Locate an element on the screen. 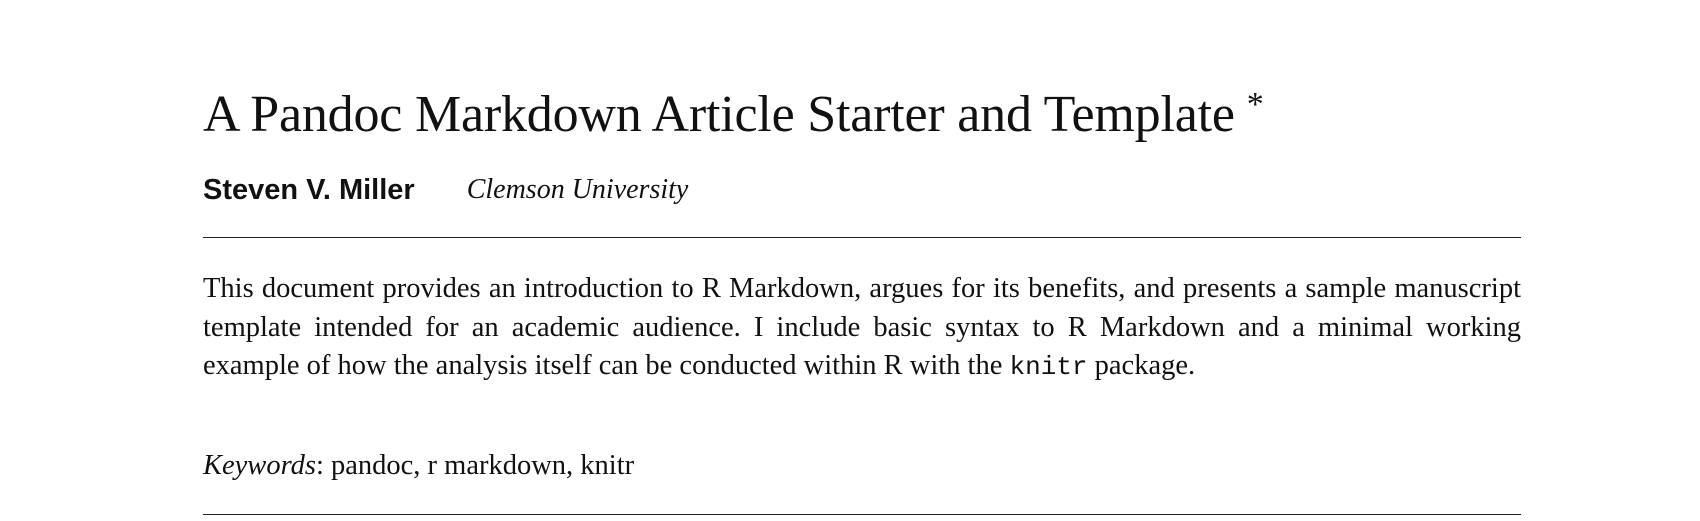 The width and height of the screenshot is (1700, 521). abstract-text-end: package. is located at coordinates (1141, 365).